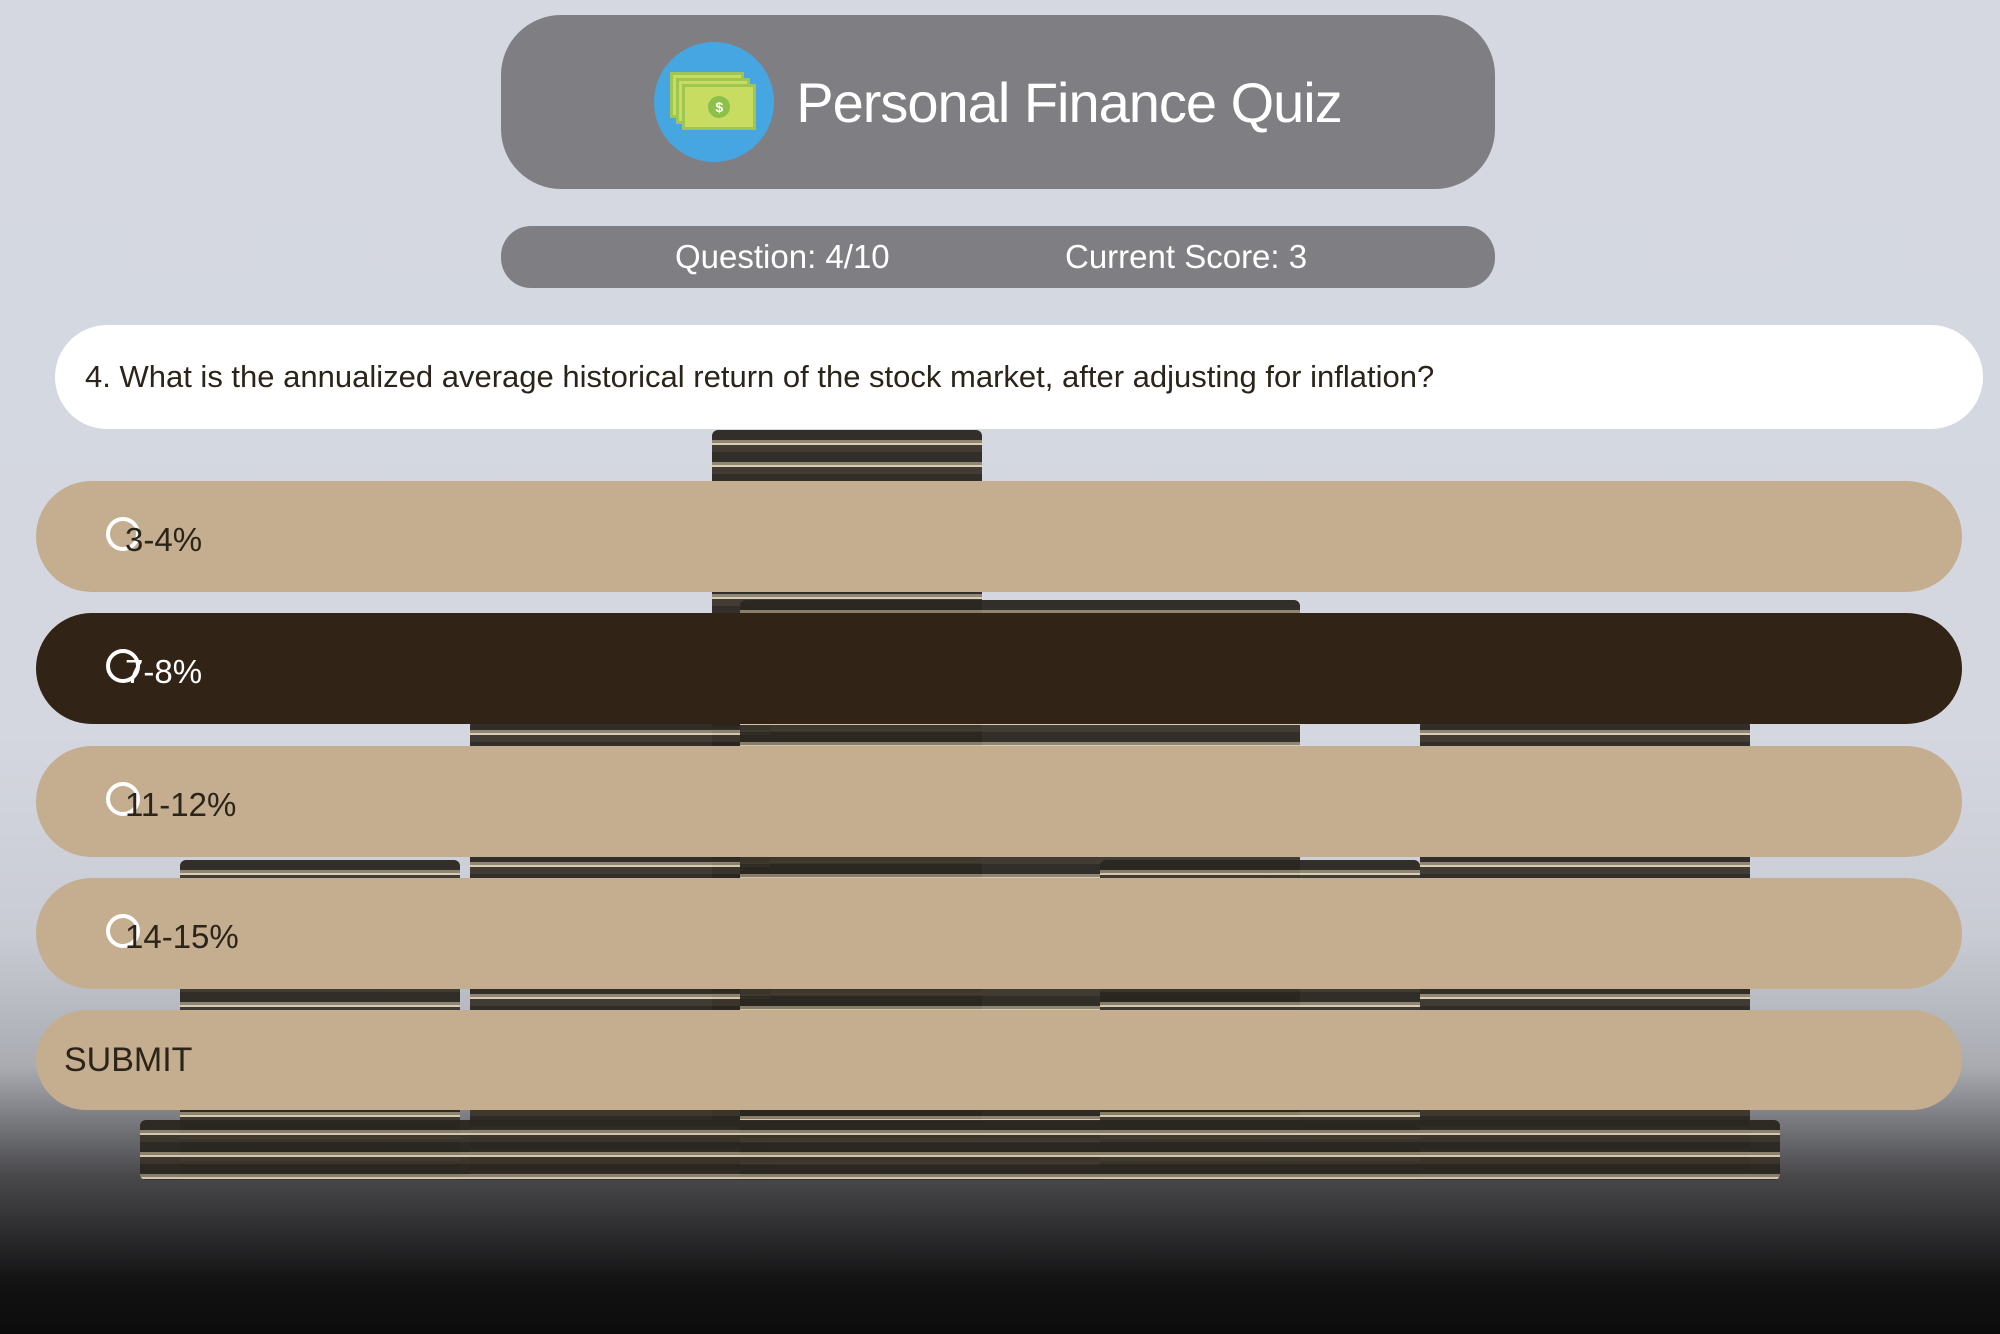 The height and width of the screenshot is (1334, 2000). What do you see at coordinates (182, 936) in the screenshot?
I see `option-label: 14-15%` at bounding box center [182, 936].